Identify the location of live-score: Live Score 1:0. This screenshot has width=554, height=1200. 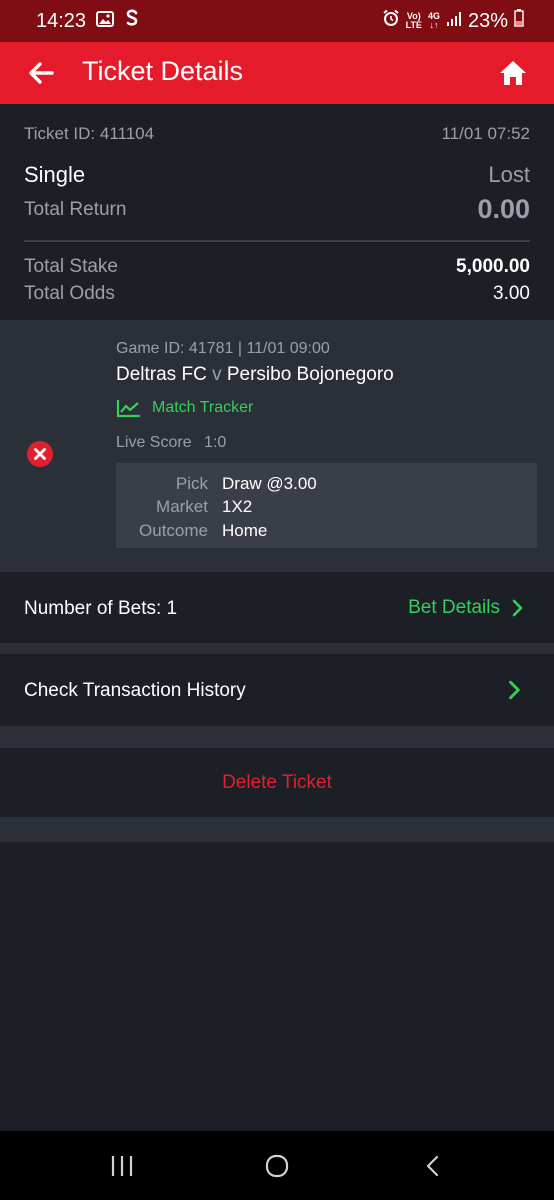
(171, 443).